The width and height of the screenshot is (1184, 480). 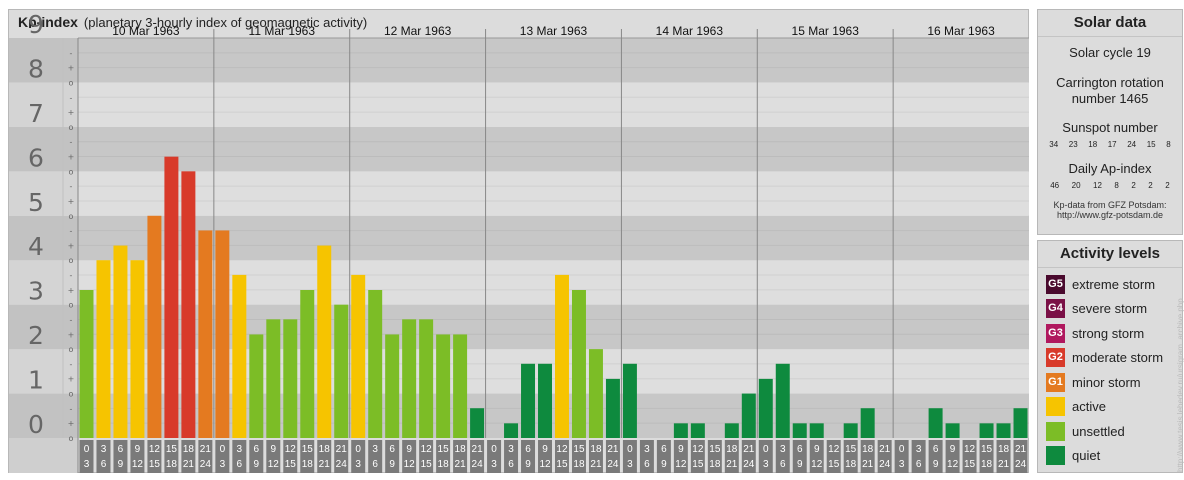 What do you see at coordinates (1116, 185) in the screenshot?
I see `ap-value-3: 8` at bounding box center [1116, 185].